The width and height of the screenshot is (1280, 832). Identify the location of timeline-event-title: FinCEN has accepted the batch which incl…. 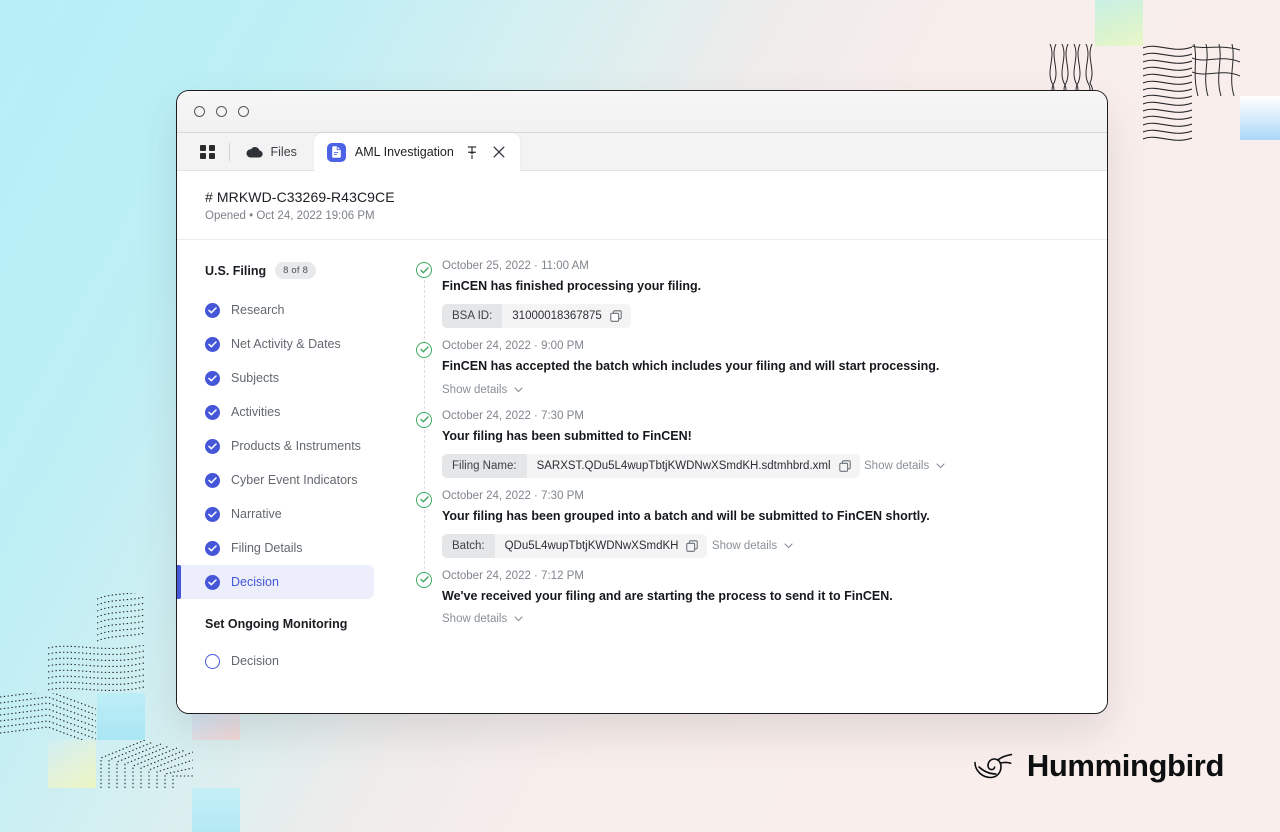
(691, 365).